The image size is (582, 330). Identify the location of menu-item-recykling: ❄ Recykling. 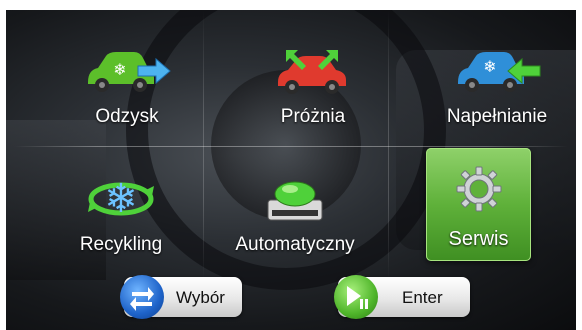
(121, 210).